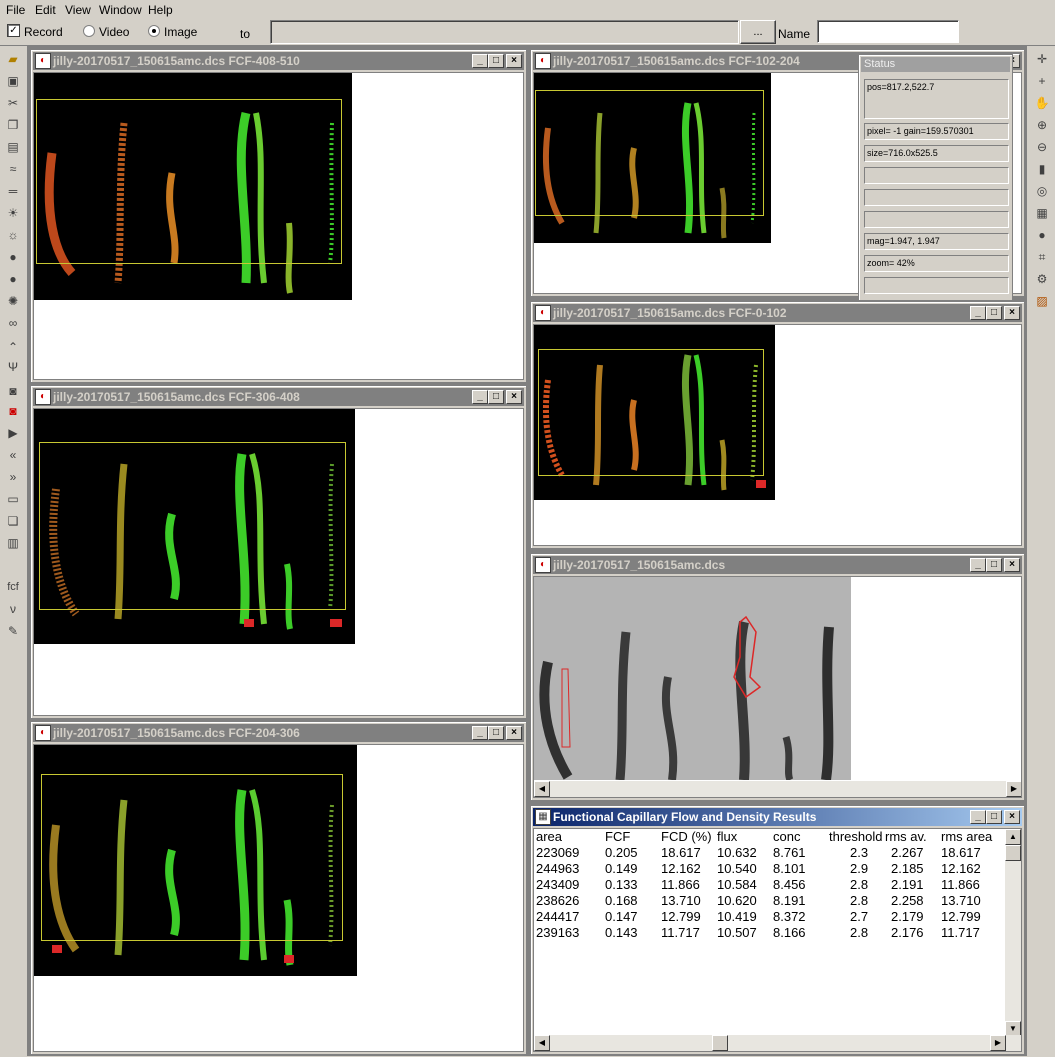 The height and width of the screenshot is (1057, 1055). I want to click on circle-icon: ●, so click(13, 257).